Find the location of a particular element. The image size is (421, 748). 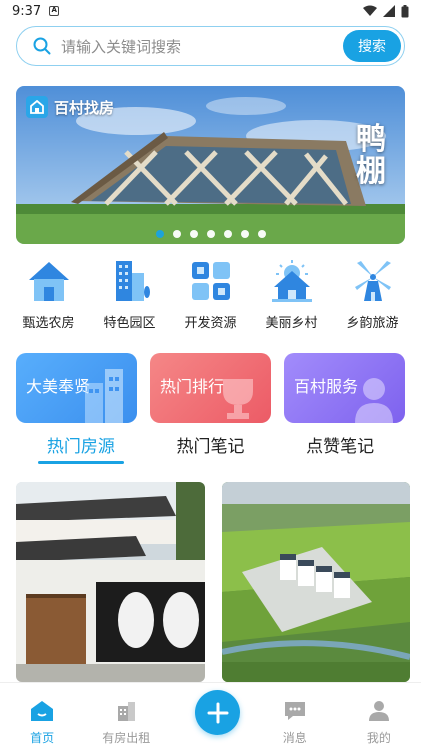

banner-logo: 百村找房 is located at coordinates (70, 107).